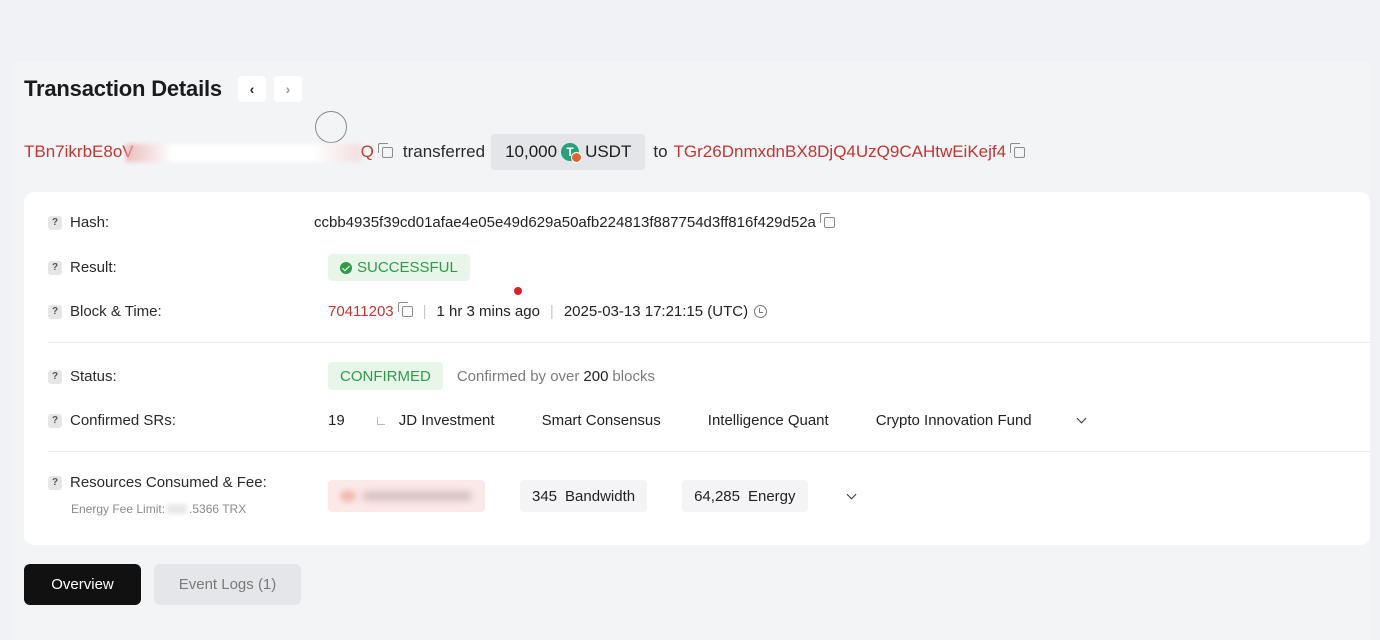 The width and height of the screenshot is (1380, 640). What do you see at coordinates (380, 420) in the screenshot?
I see `tree-branch-icon` at bounding box center [380, 420].